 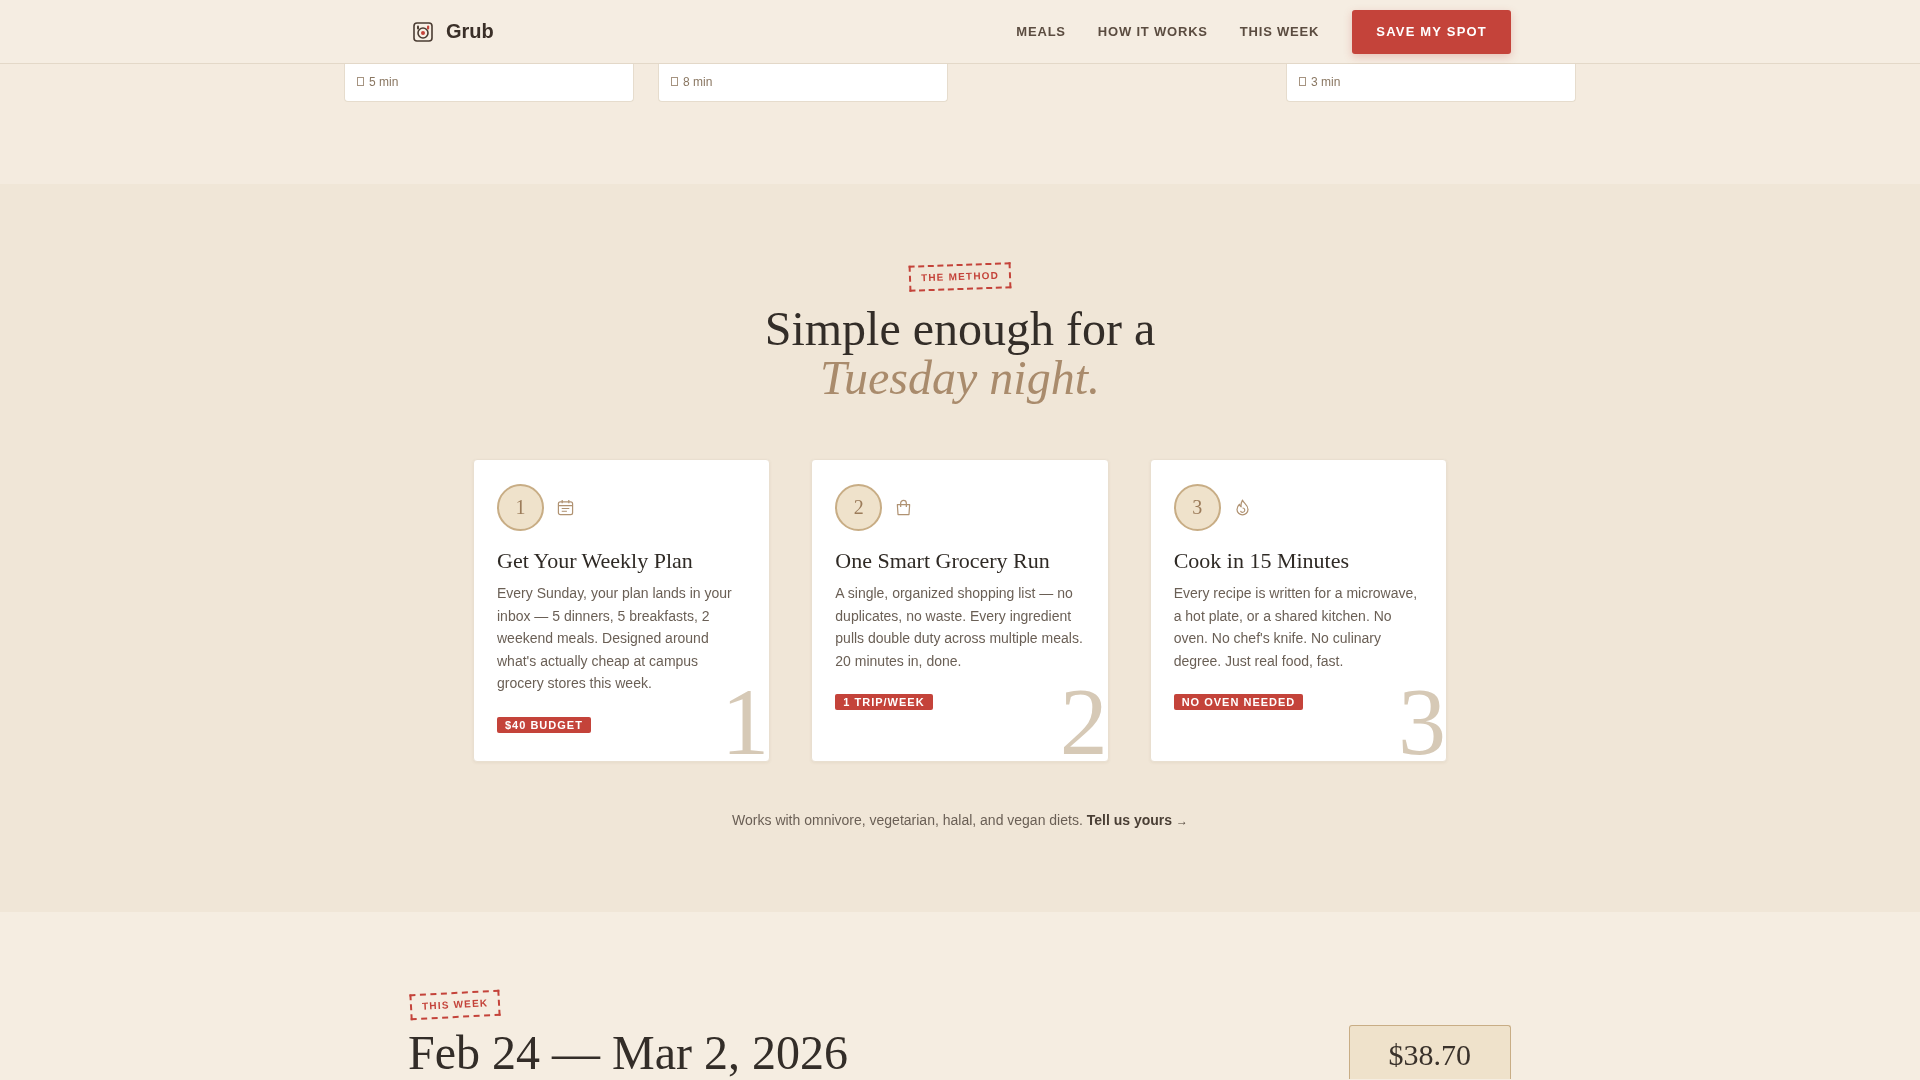 What do you see at coordinates (455, 1005) in the screenshot?
I see `section-stamp: THIS WEEK` at bounding box center [455, 1005].